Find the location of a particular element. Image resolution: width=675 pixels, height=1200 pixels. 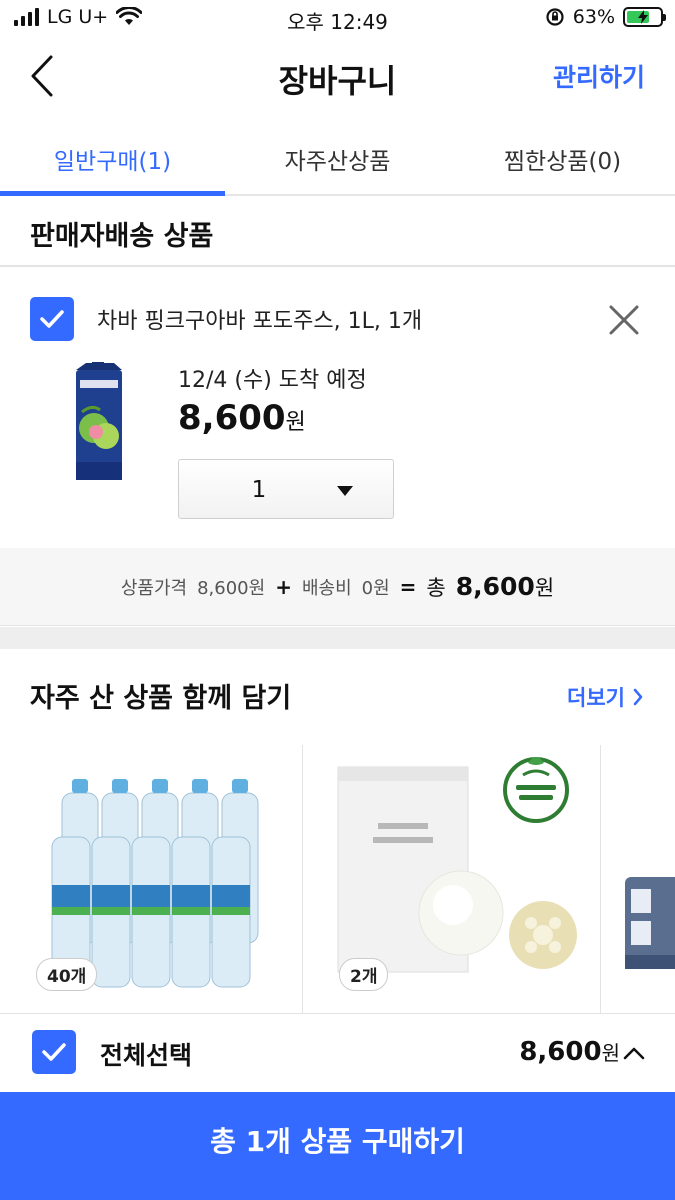

tab-bar: 일반구매(1) 자주산상품 찜한상품(0) is located at coordinates (337, 161).